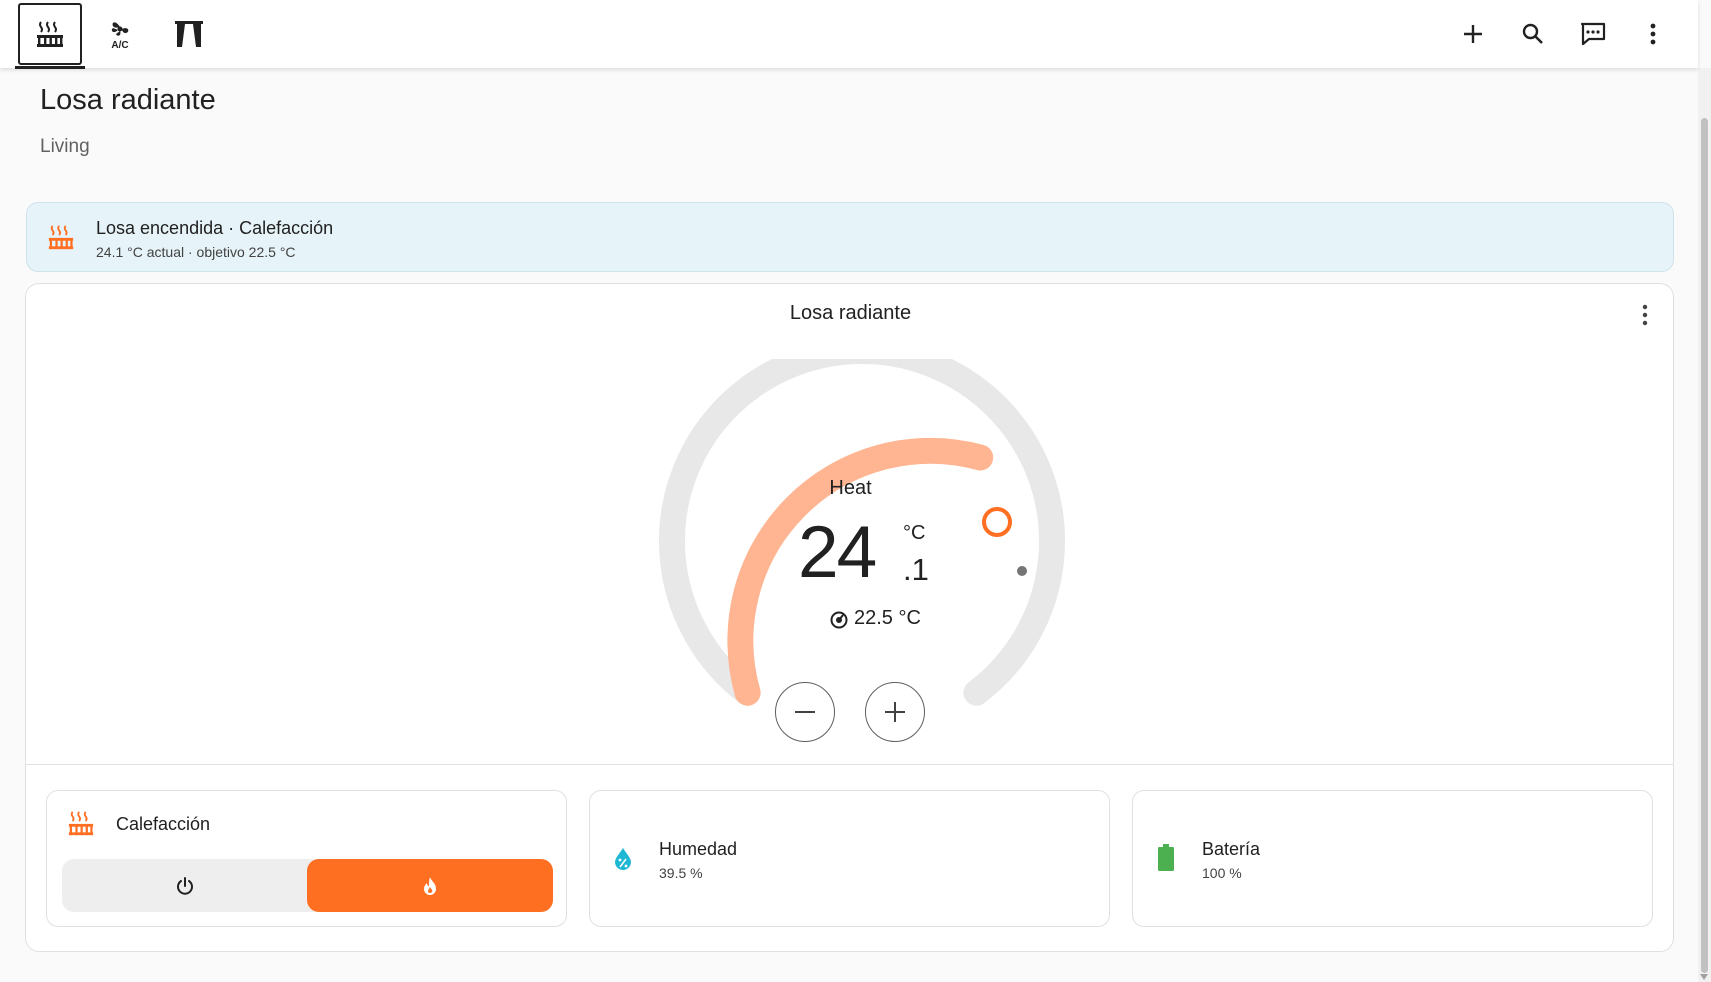 The image size is (1711, 982). I want to click on battery-value: 100 %, so click(1222, 873).